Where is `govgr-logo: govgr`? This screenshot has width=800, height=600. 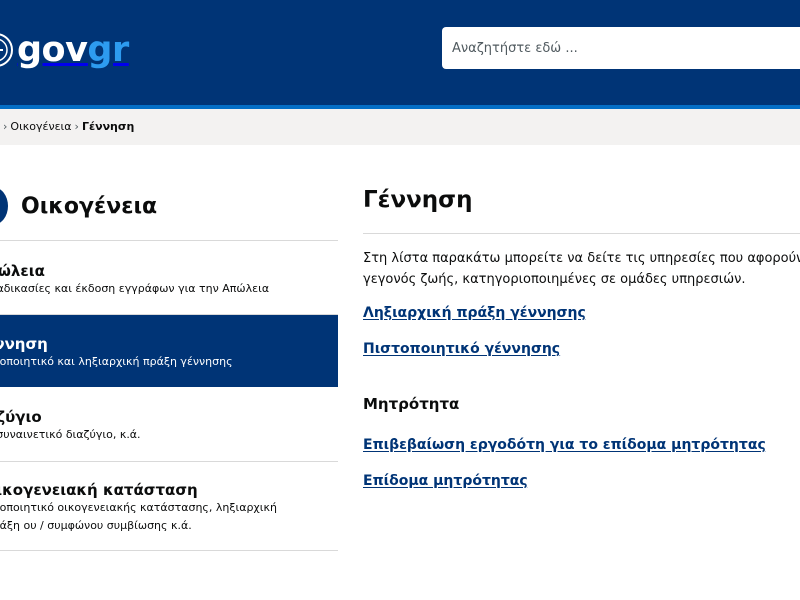
govgr-logo: govgr is located at coordinates (73, 50).